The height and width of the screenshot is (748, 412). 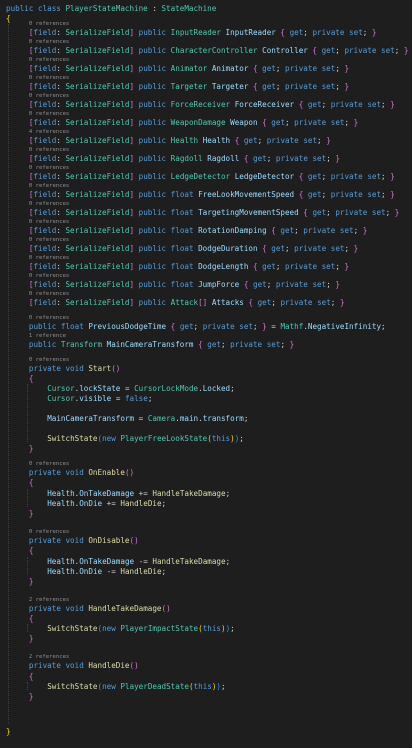 What do you see at coordinates (206, 449) in the screenshot?
I see `code-line: }` at bounding box center [206, 449].